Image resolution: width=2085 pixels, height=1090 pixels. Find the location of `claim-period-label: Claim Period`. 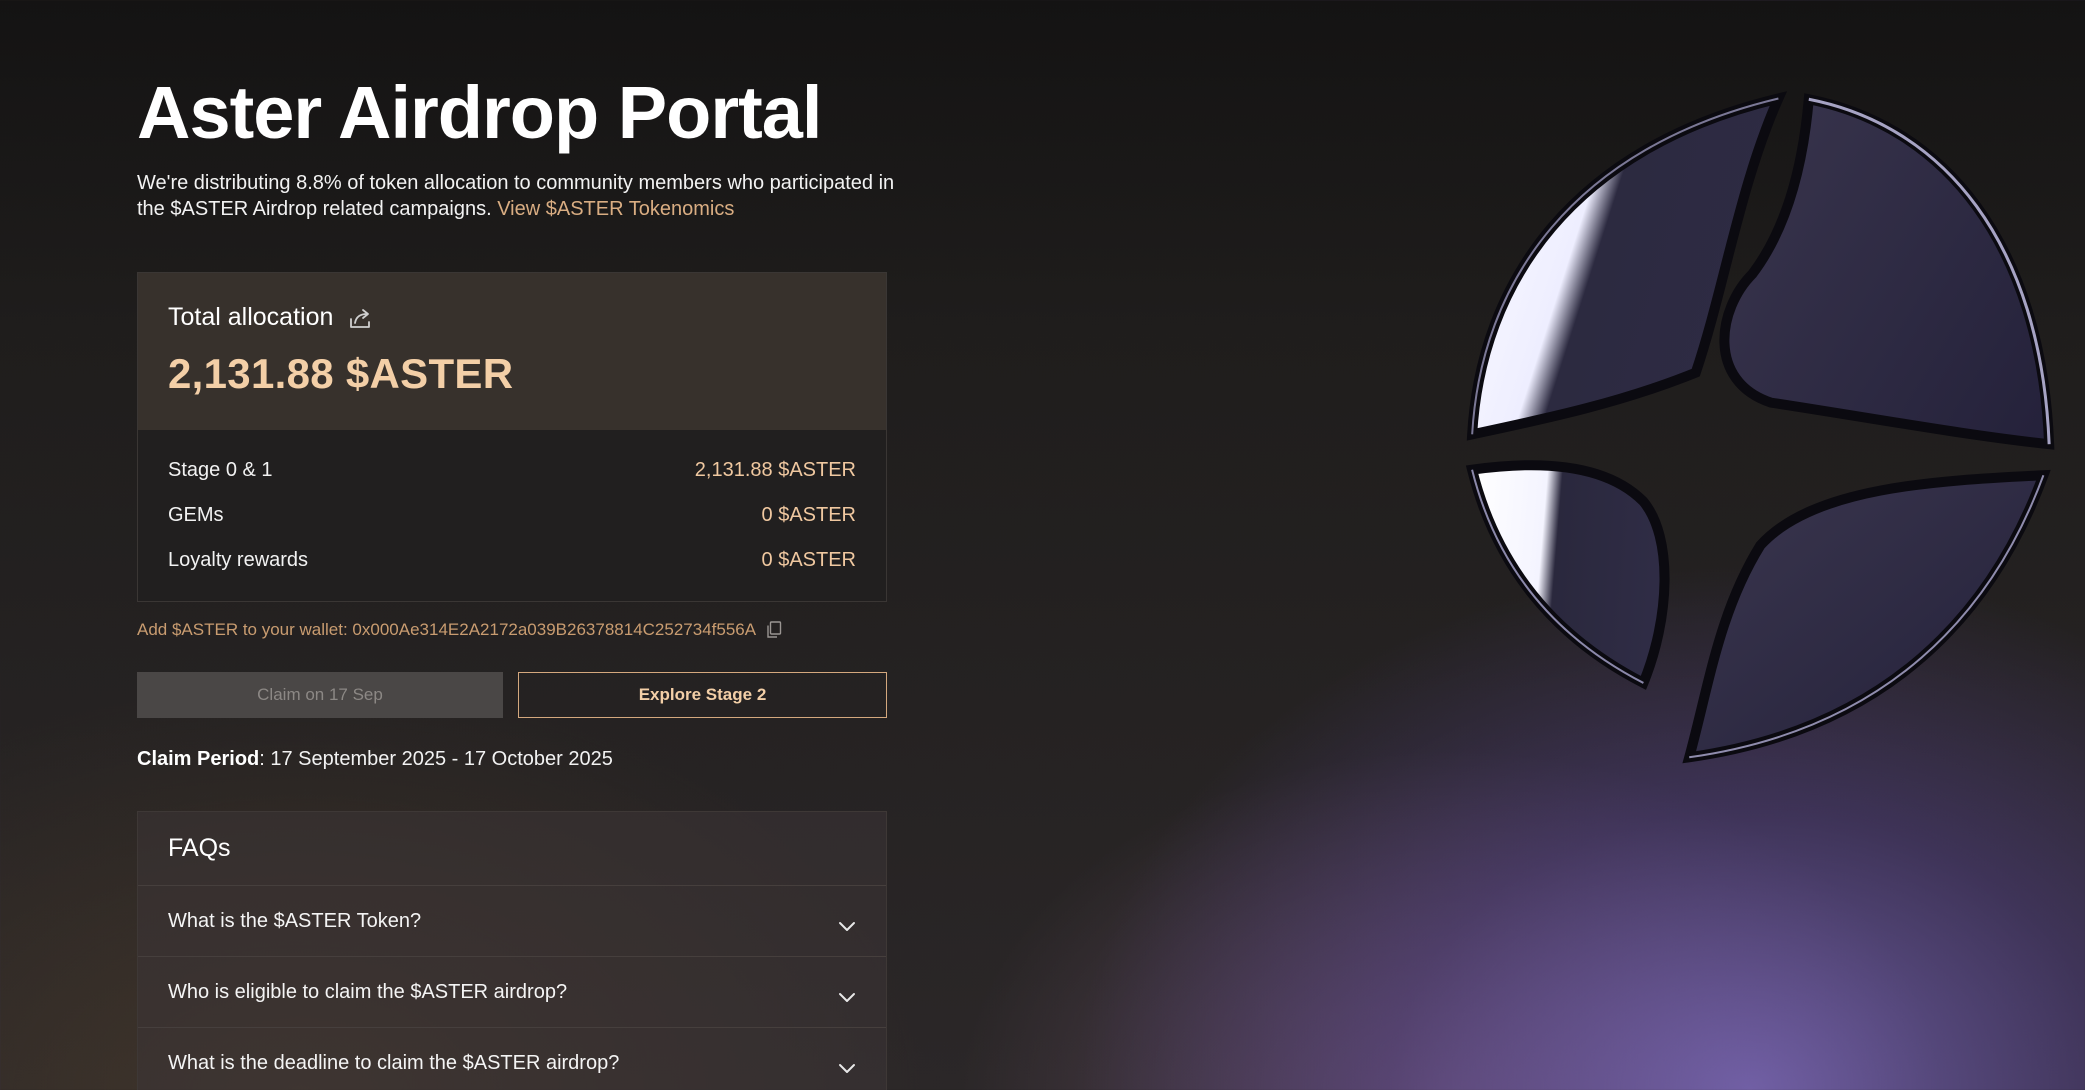

claim-period-label: Claim Period is located at coordinates (198, 759).